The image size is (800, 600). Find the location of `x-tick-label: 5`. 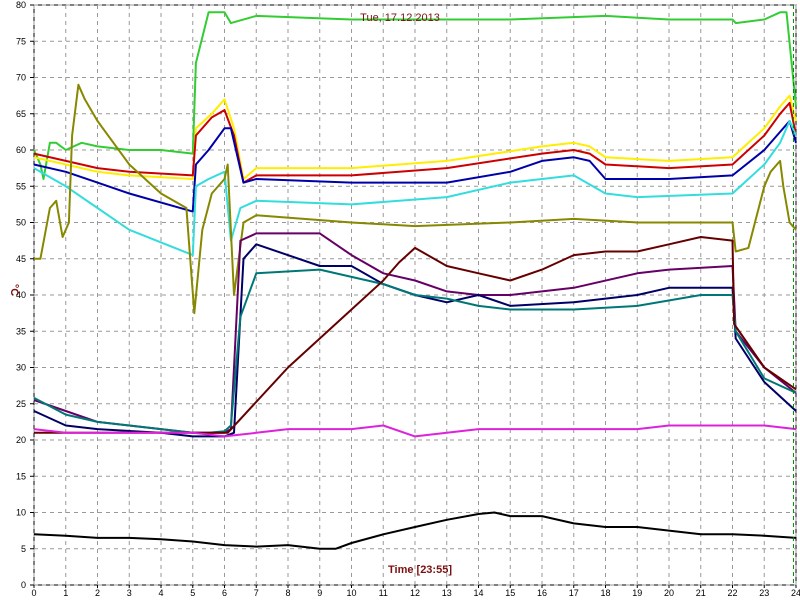

x-tick-label: 5 is located at coordinates (192, 593).